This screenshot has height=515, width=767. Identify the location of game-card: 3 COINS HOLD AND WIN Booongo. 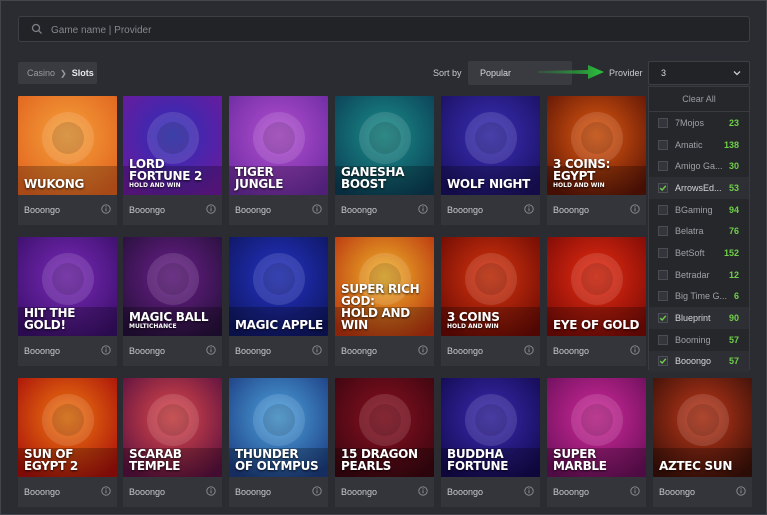
(490, 301).